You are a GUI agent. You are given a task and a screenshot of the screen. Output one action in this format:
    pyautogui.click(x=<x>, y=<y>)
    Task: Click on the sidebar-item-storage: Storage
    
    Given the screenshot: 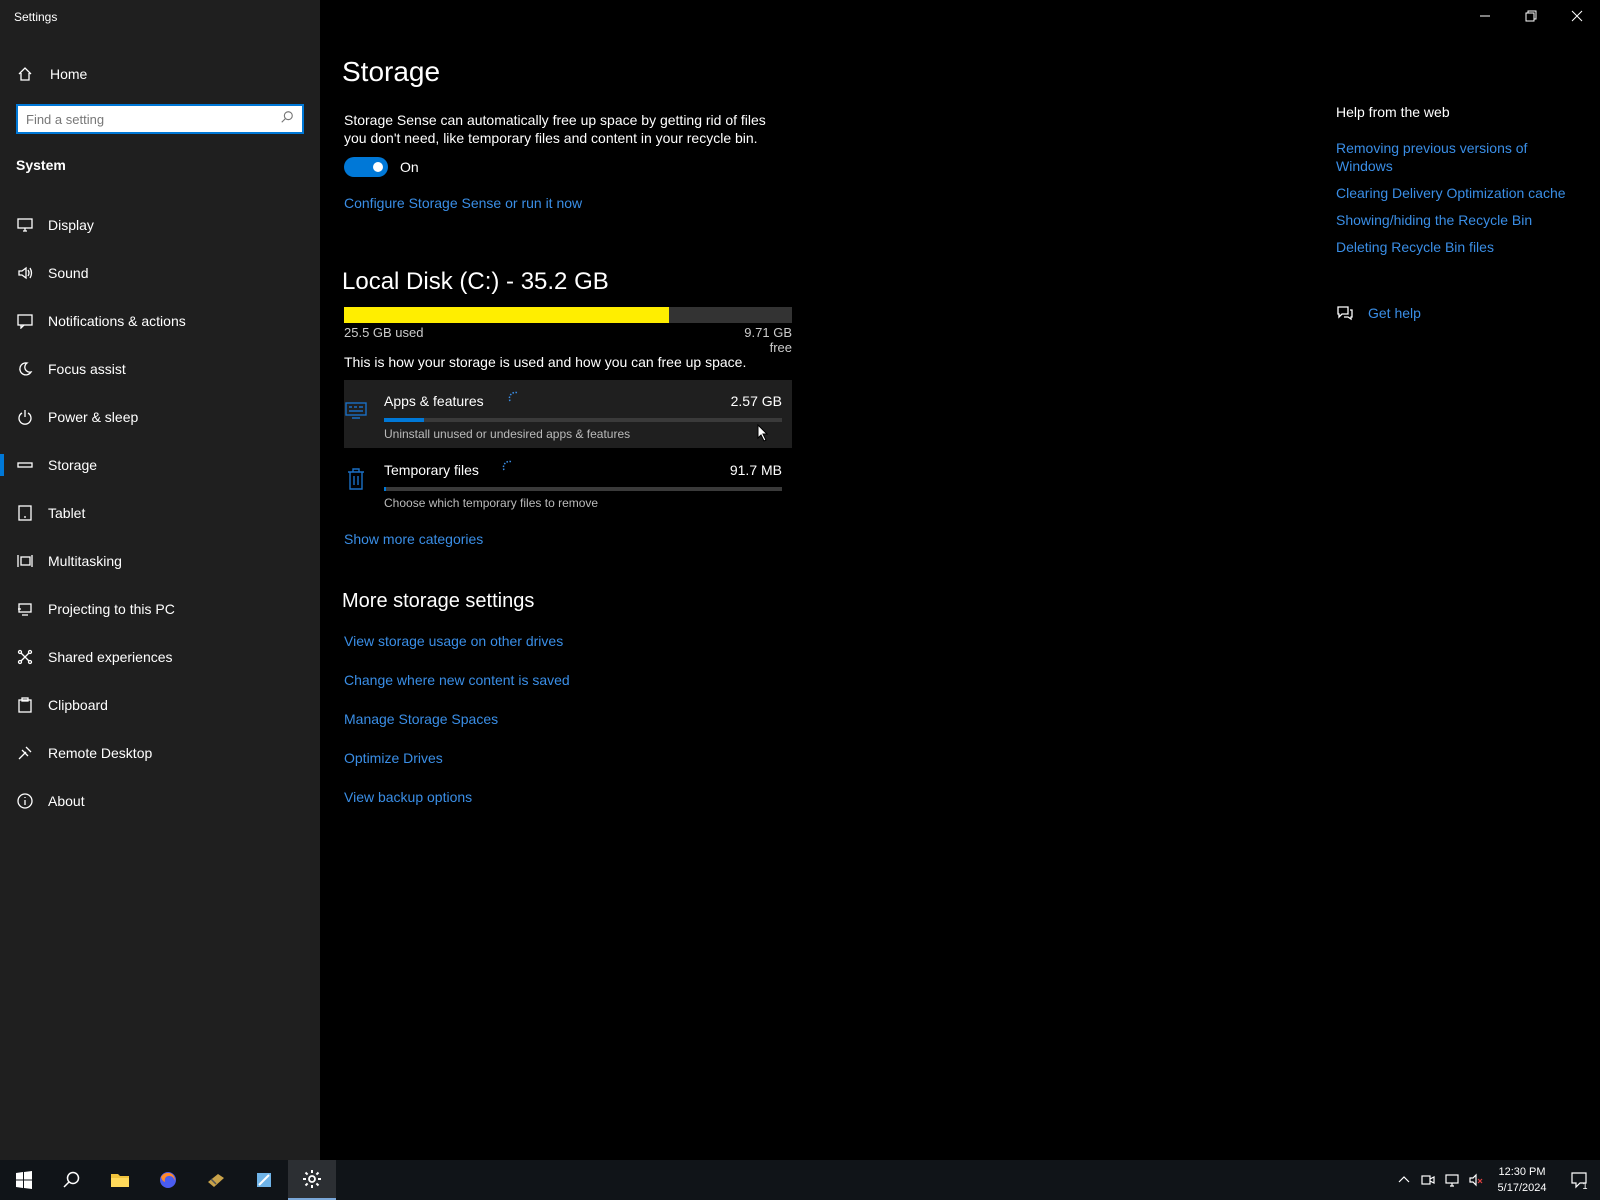 What is the action you would take?
    pyautogui.click(x=160, y=465)
    